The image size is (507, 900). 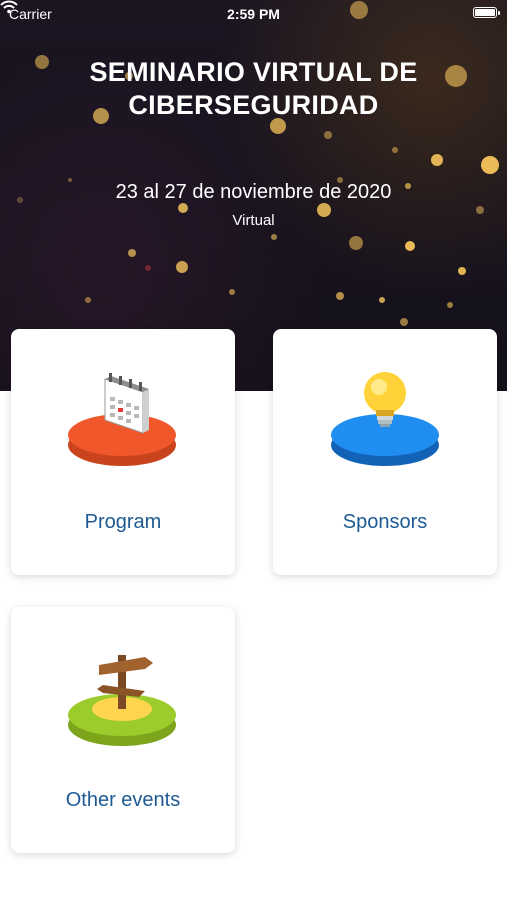 I want to click on signpost-icon, so click(x=122, y=700).